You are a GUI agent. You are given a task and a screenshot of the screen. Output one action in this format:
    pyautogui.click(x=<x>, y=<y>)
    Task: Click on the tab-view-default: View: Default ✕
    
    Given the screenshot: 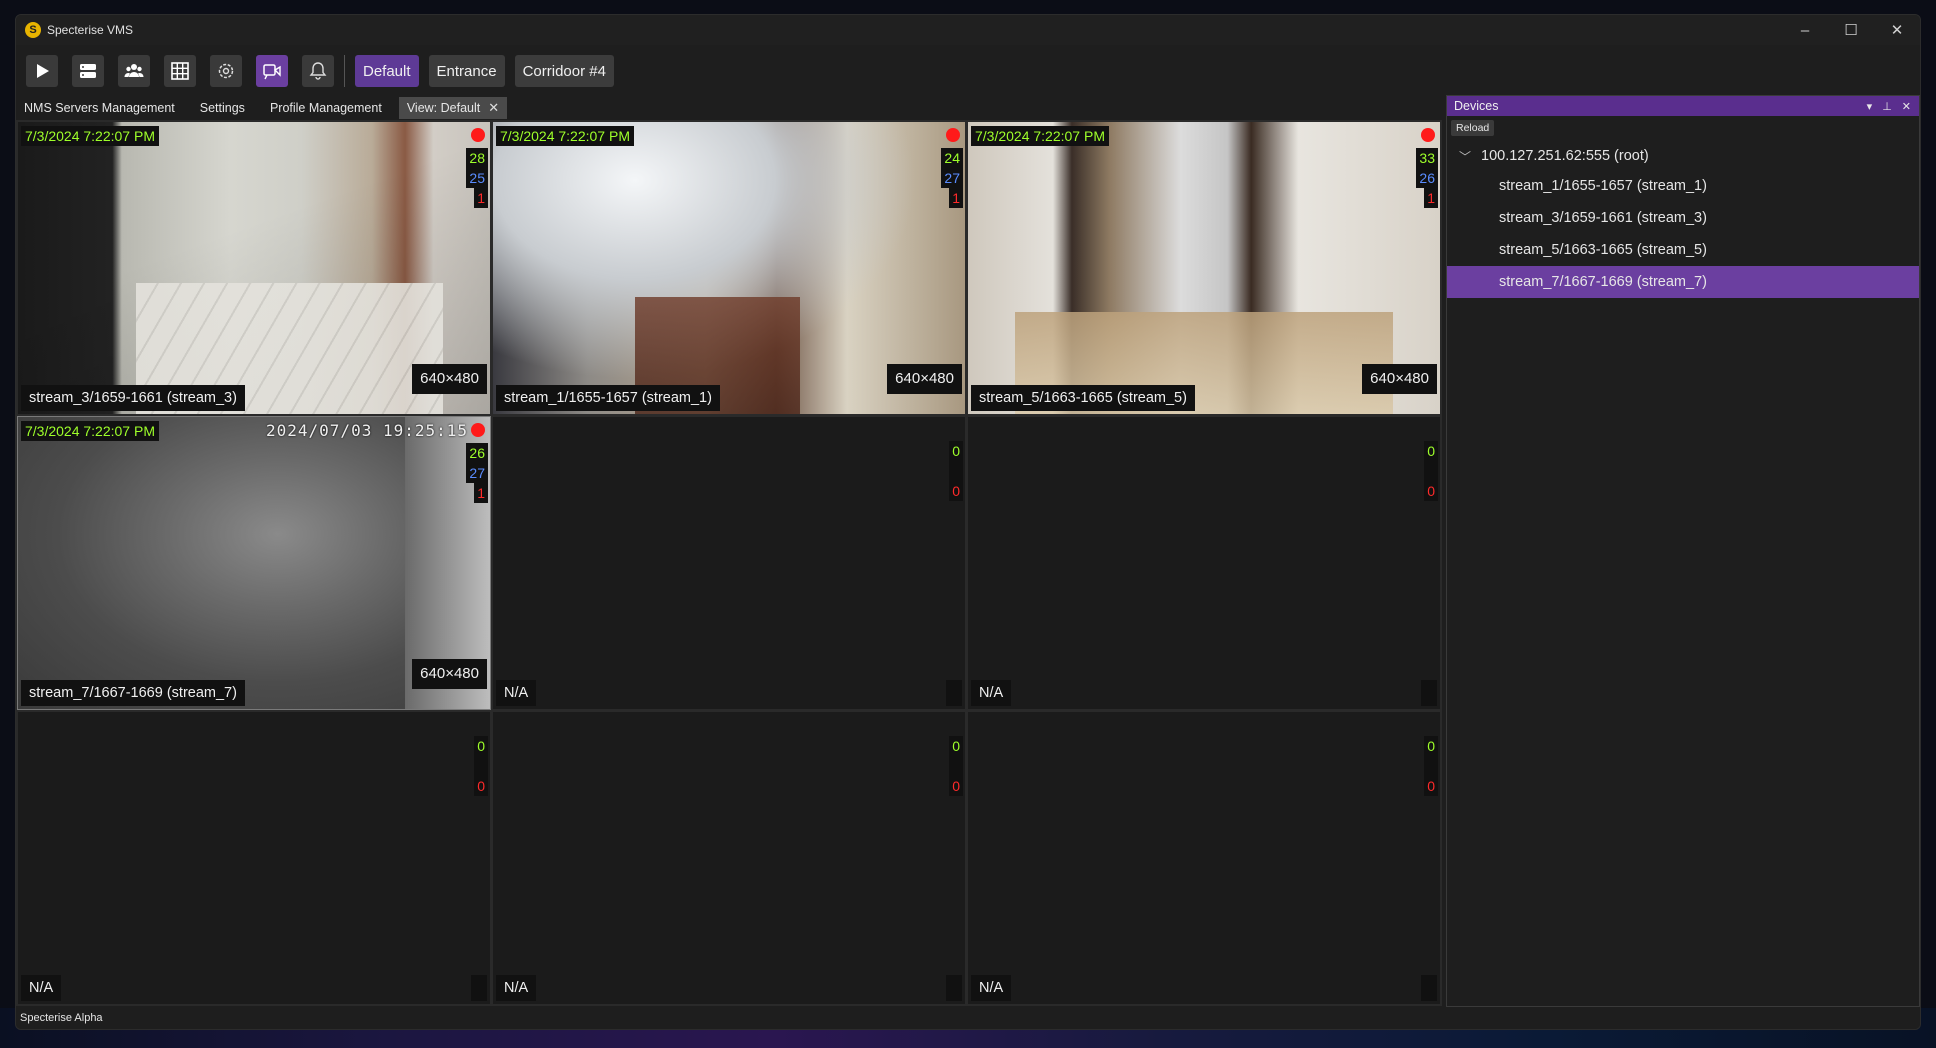 What is the action you would take?
    pyautogui.click(x=453, y=108)
    